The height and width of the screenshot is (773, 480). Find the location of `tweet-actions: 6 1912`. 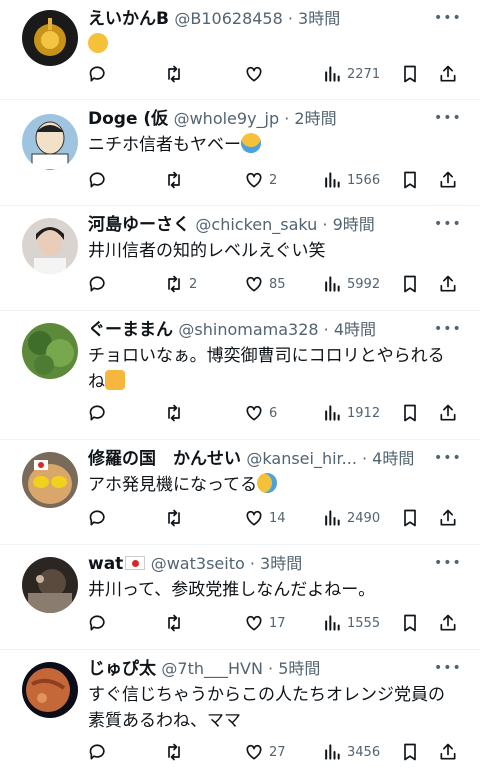

tweet-actions: 6 1912 is located at coordinates (273, 413).